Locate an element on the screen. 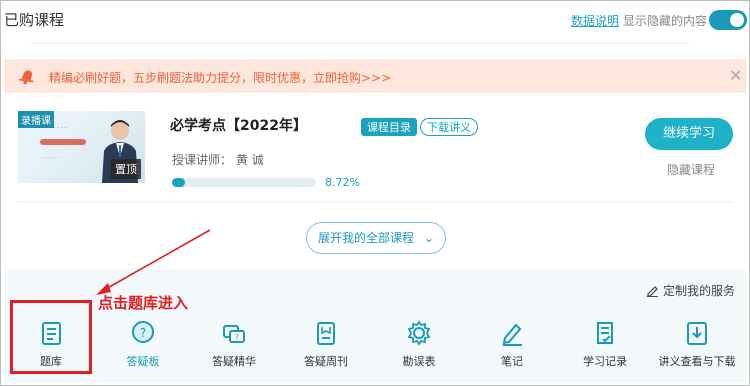 Image resolution: width=750 pixels, height=386 pixels. tool-qa-essence: ? 答疑精华 is located at coordinates (234, 343).